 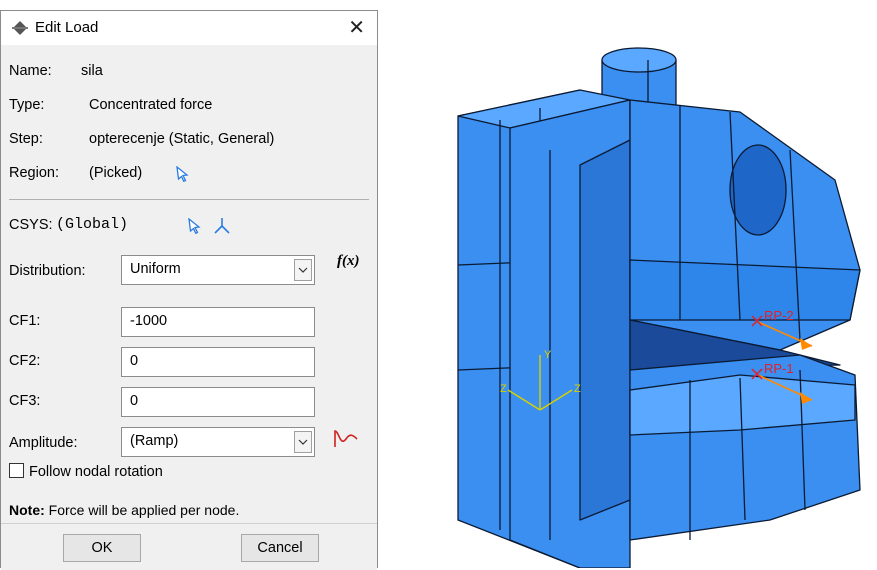 What do you see at coordinates (218, 402) in the screenshot?
I see `cf3-input: 0` at bounding box center [218, 402].